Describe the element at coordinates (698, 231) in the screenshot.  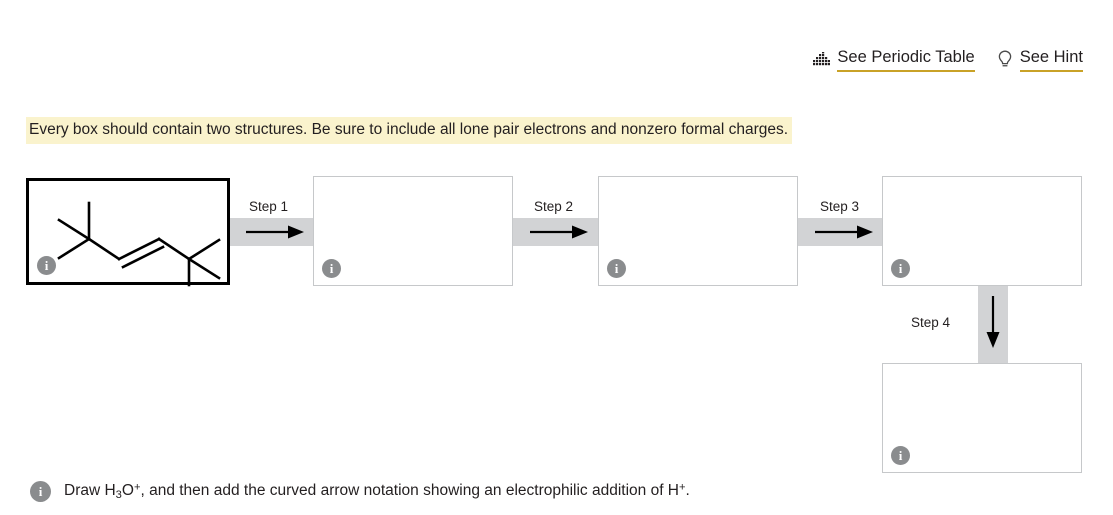
I see `step2-answer-box: i` at that location.